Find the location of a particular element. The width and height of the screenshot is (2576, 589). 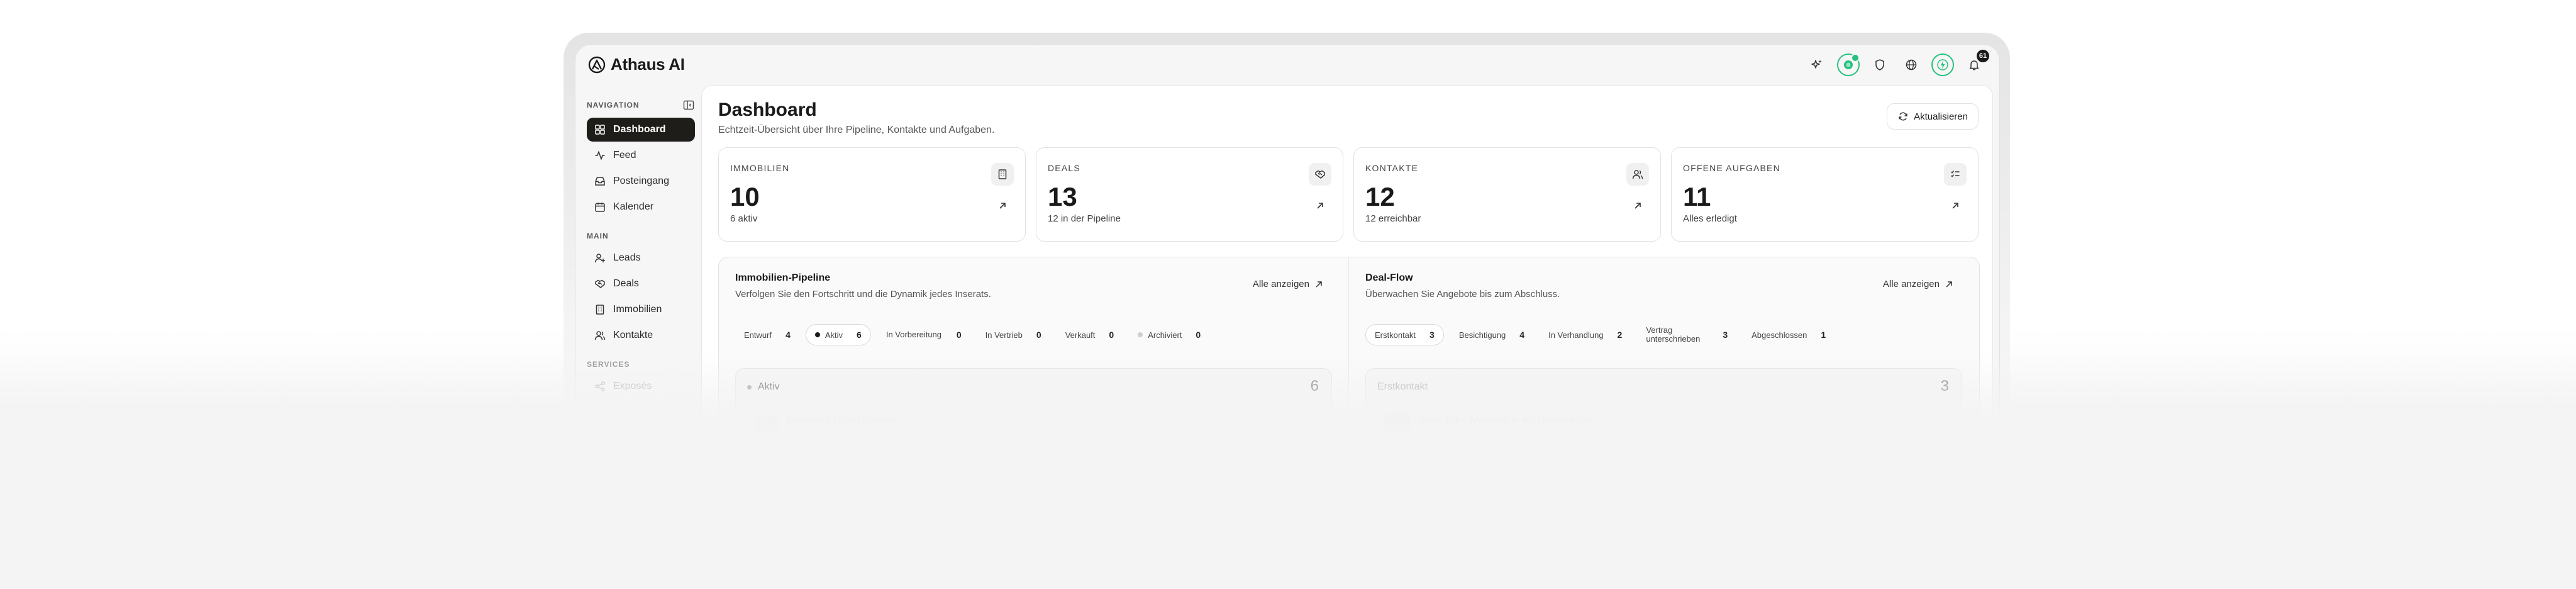

online-indicator is located at coordinates (1855, 57).